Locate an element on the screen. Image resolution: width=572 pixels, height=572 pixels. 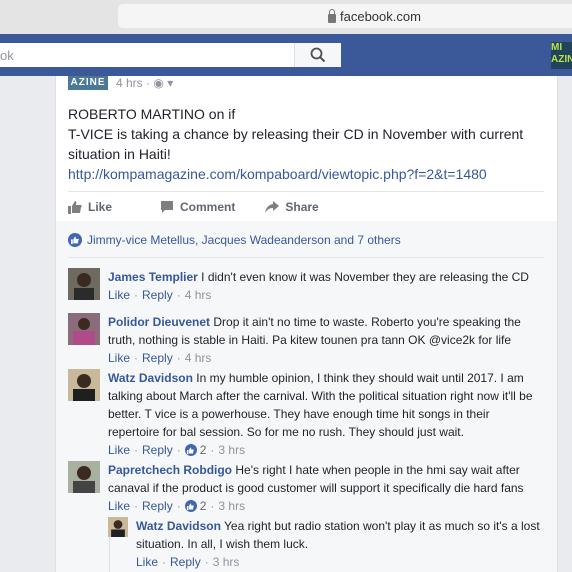
reply-reply-link: Reply is located at coordinates (185, 562).